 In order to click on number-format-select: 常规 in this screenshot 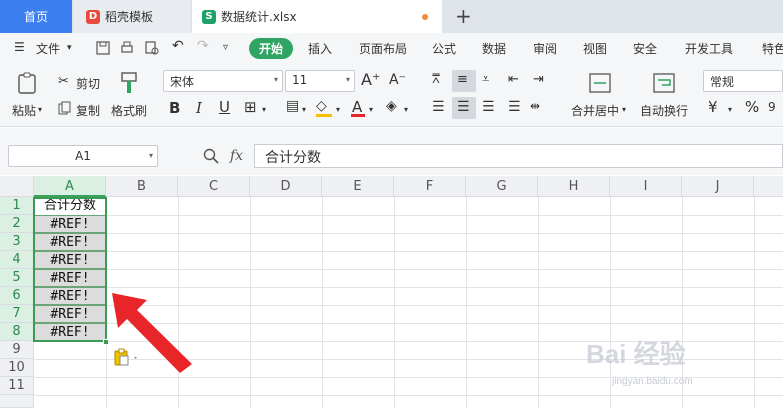, I will do `click(743, 81)`.